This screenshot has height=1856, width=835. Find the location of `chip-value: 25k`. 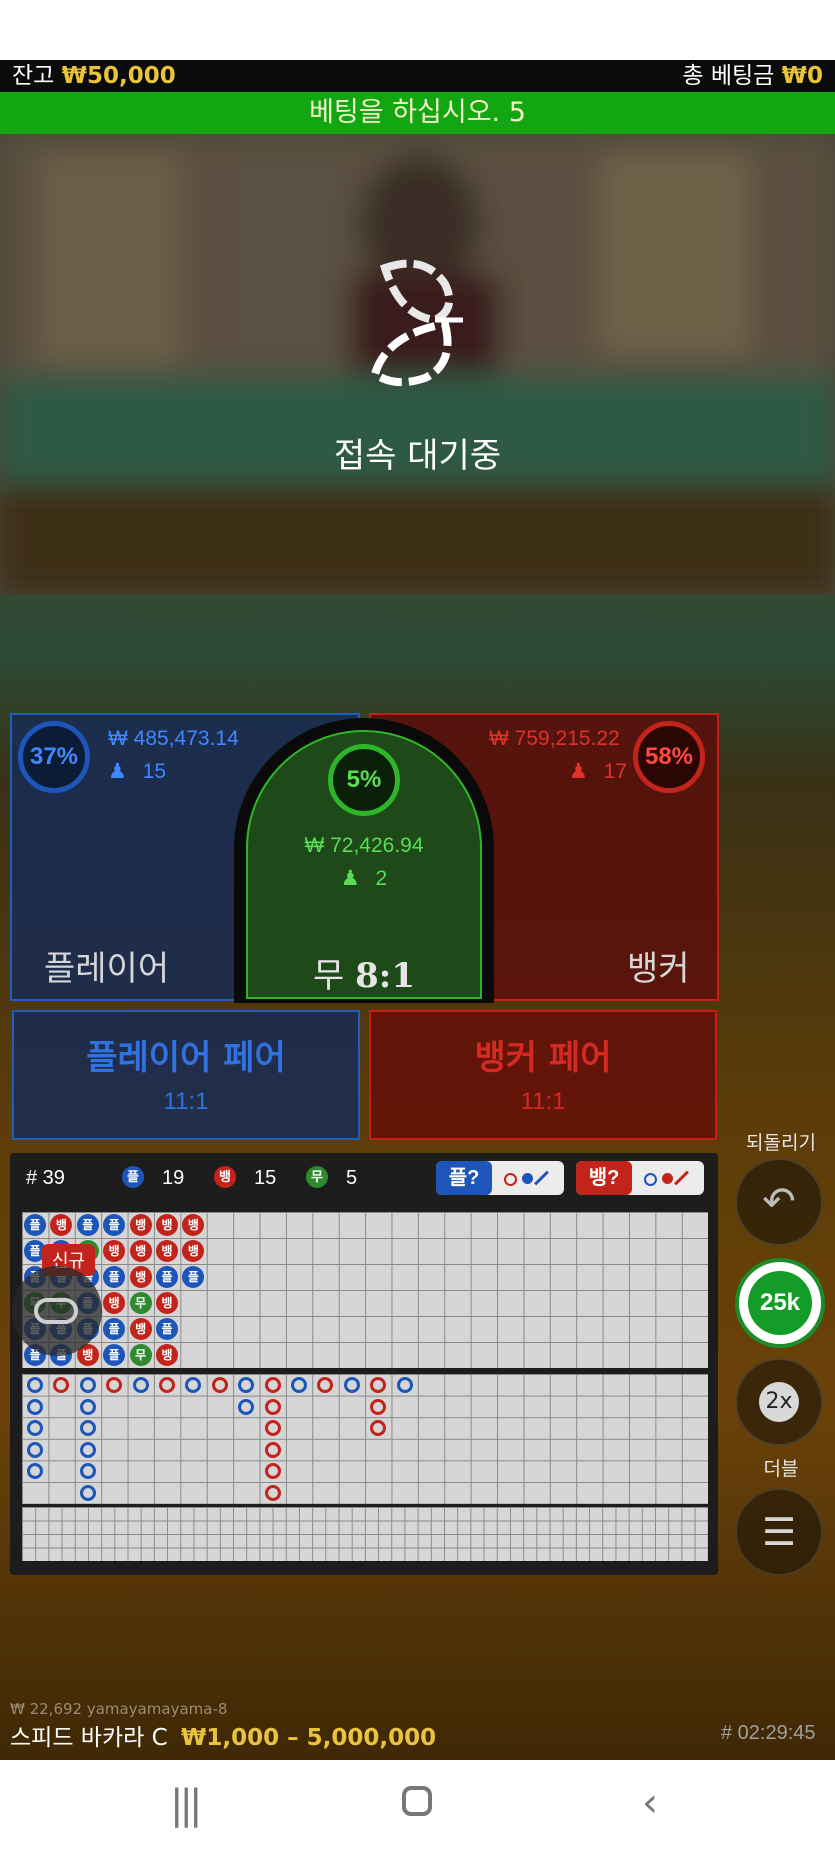

chip-value: 25k is located at coordinates (780, 1302).